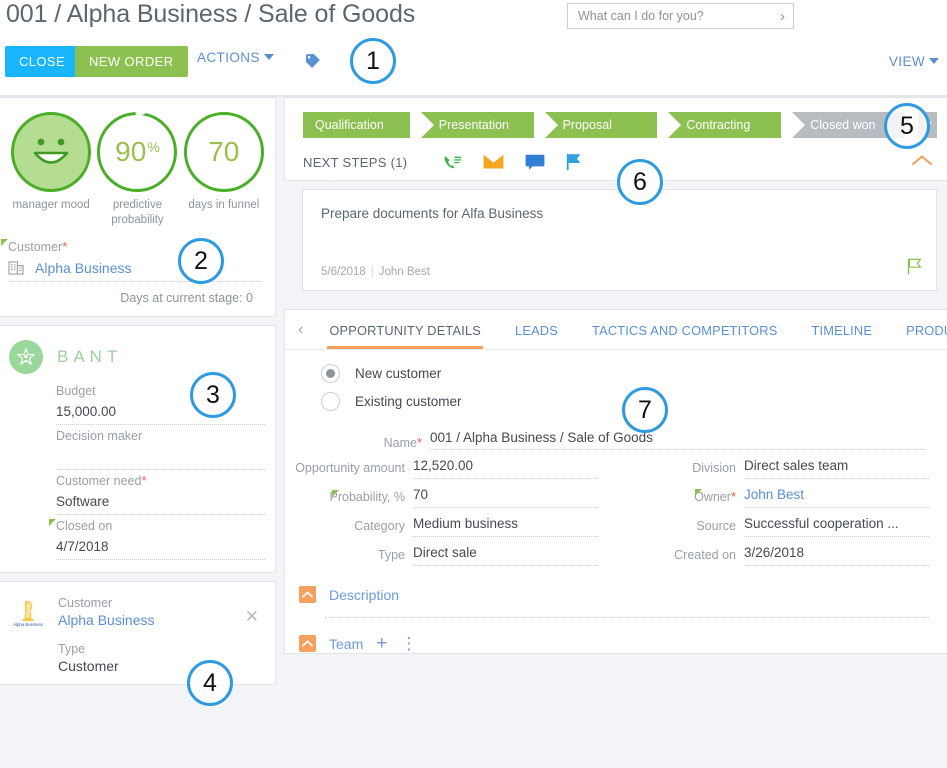 The height and width of the screenshot is (768, 947). Describe the element at coordinates (408, 643) in the screenshot. I see `kebab-menu-icon: ⋮` at that location.